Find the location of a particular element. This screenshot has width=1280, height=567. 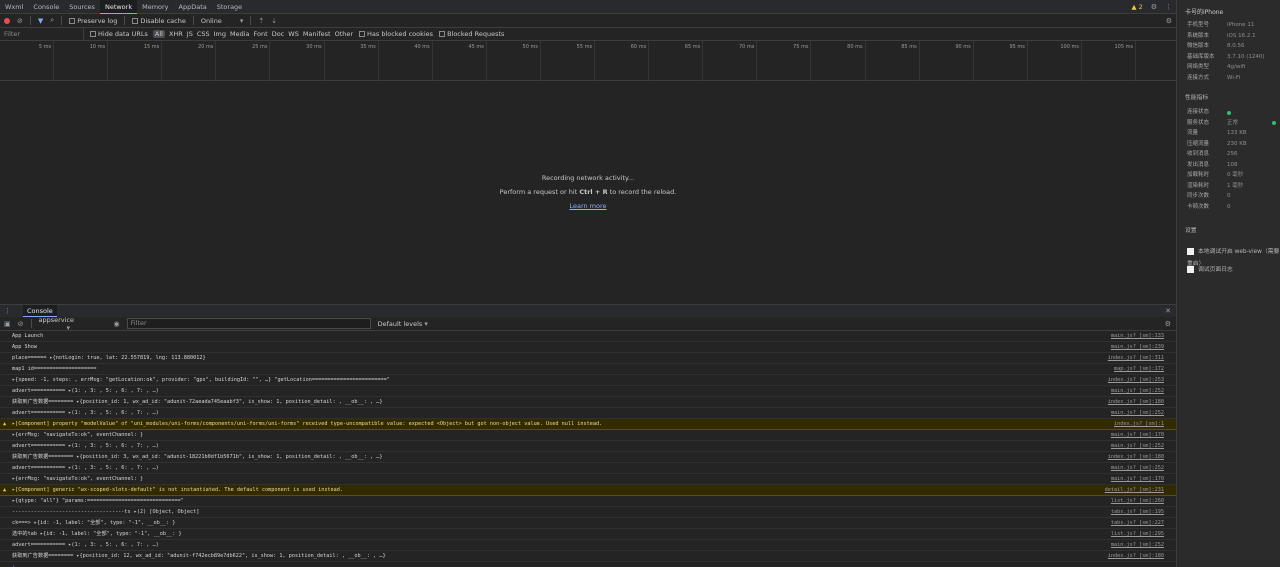

filter-input: Filter is located at coordinates (42, 34).